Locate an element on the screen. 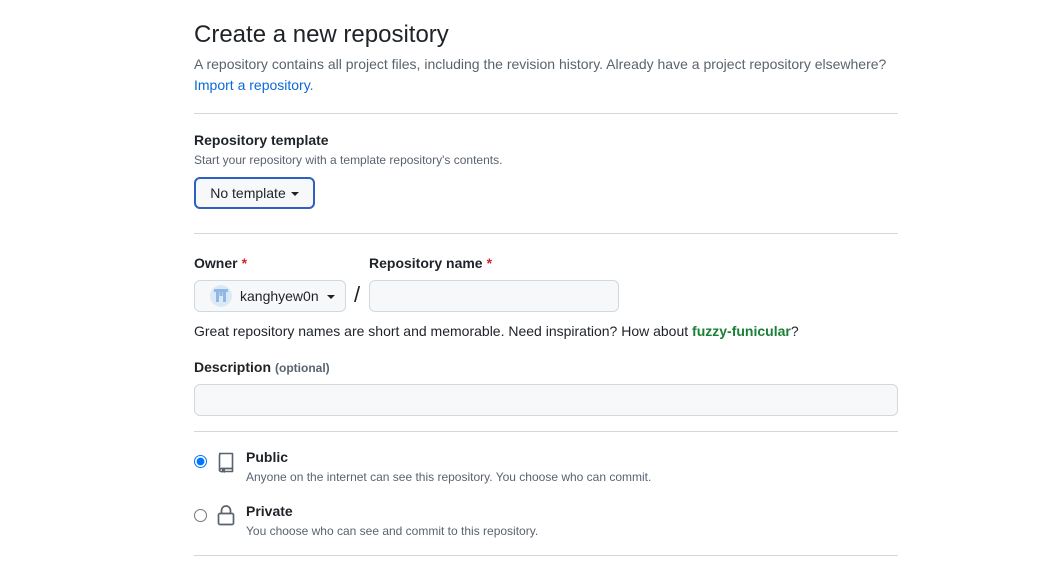 The height and width of the screenshot is (574, 1058). template-label: Repository template is located at coordinates (261, 140).